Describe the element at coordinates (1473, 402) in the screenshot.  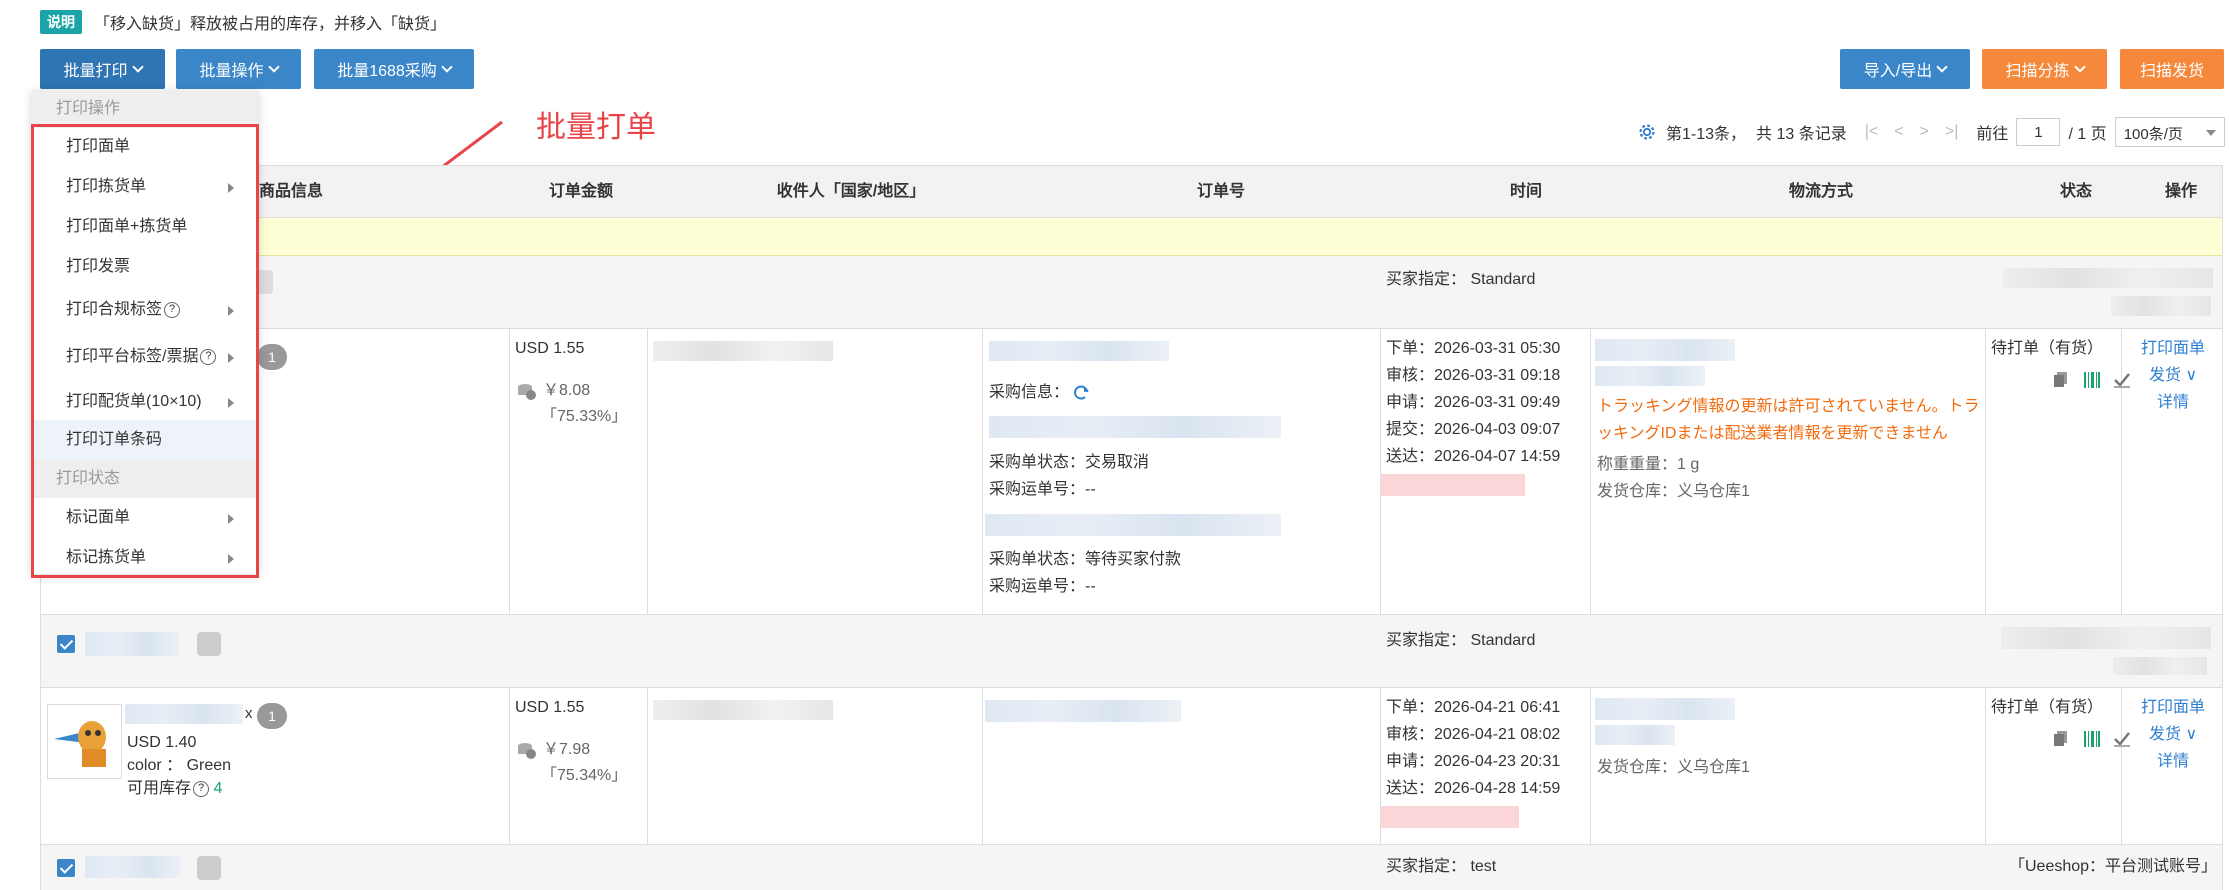
I see `time-apply: 申请：2026-03-31 09:49` at that location.